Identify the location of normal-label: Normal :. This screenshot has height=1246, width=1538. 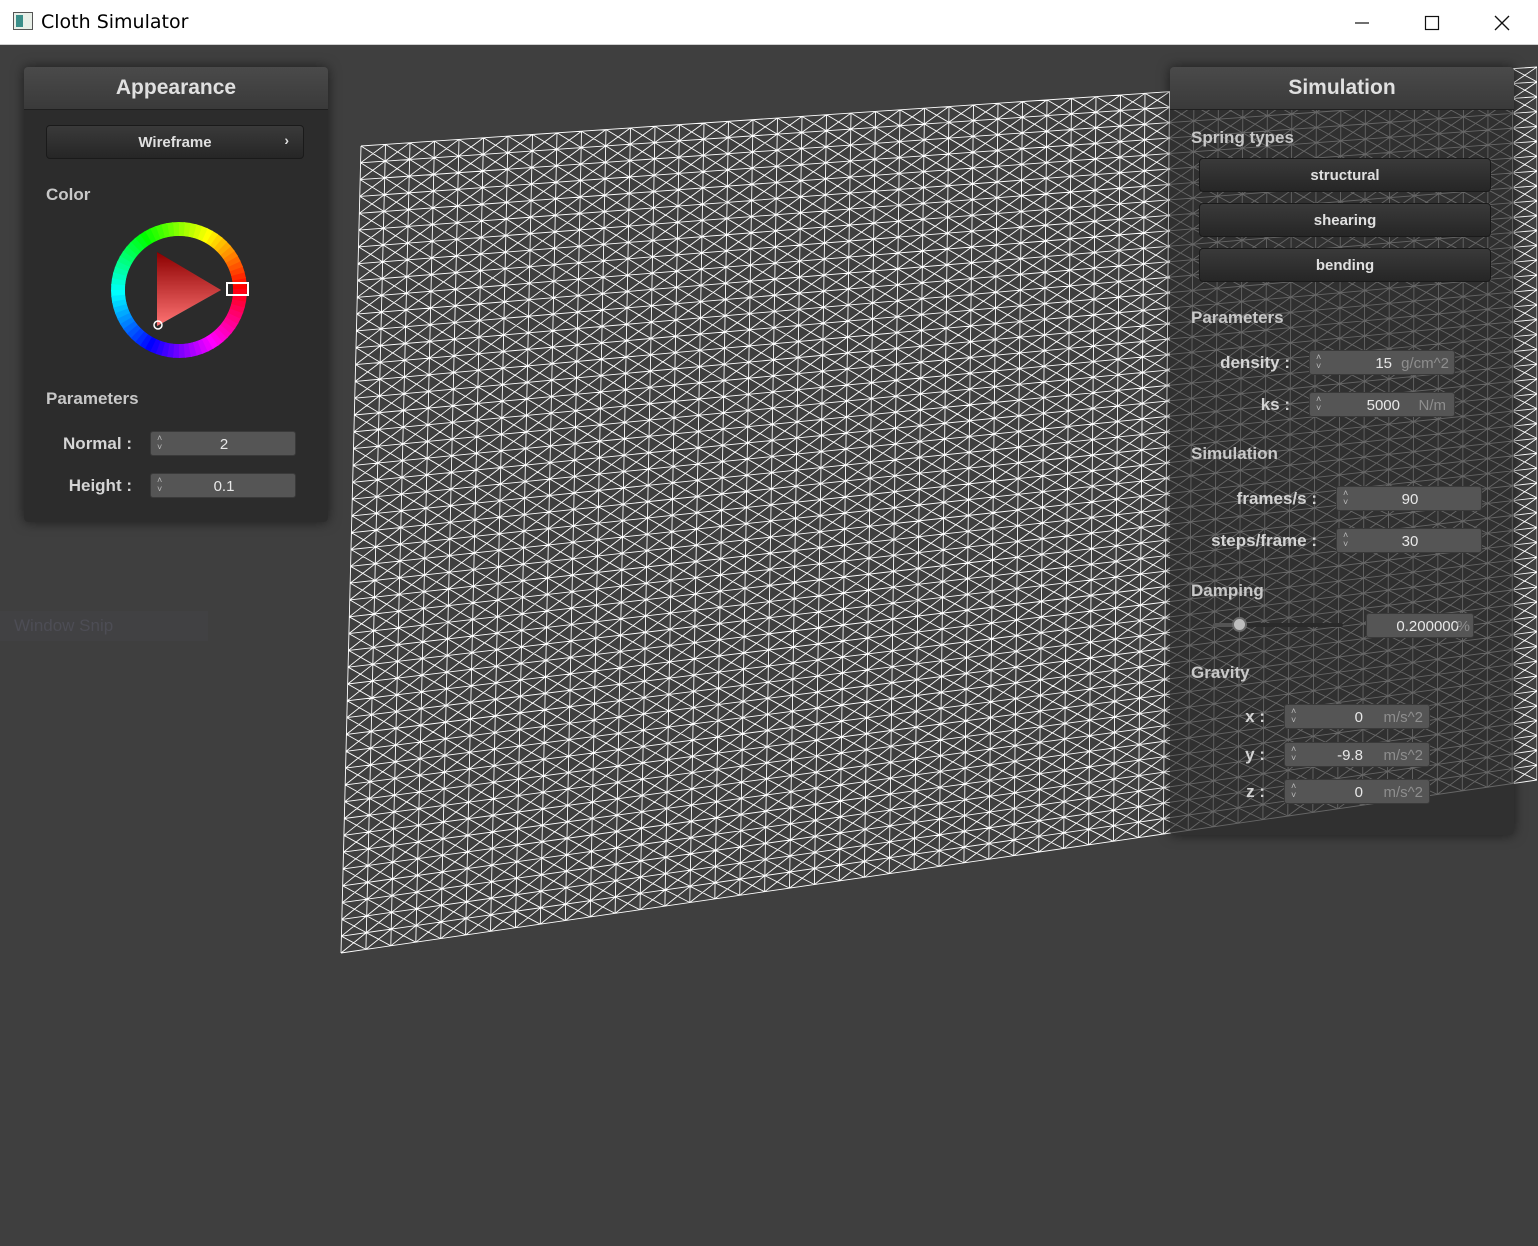
(97, 443).